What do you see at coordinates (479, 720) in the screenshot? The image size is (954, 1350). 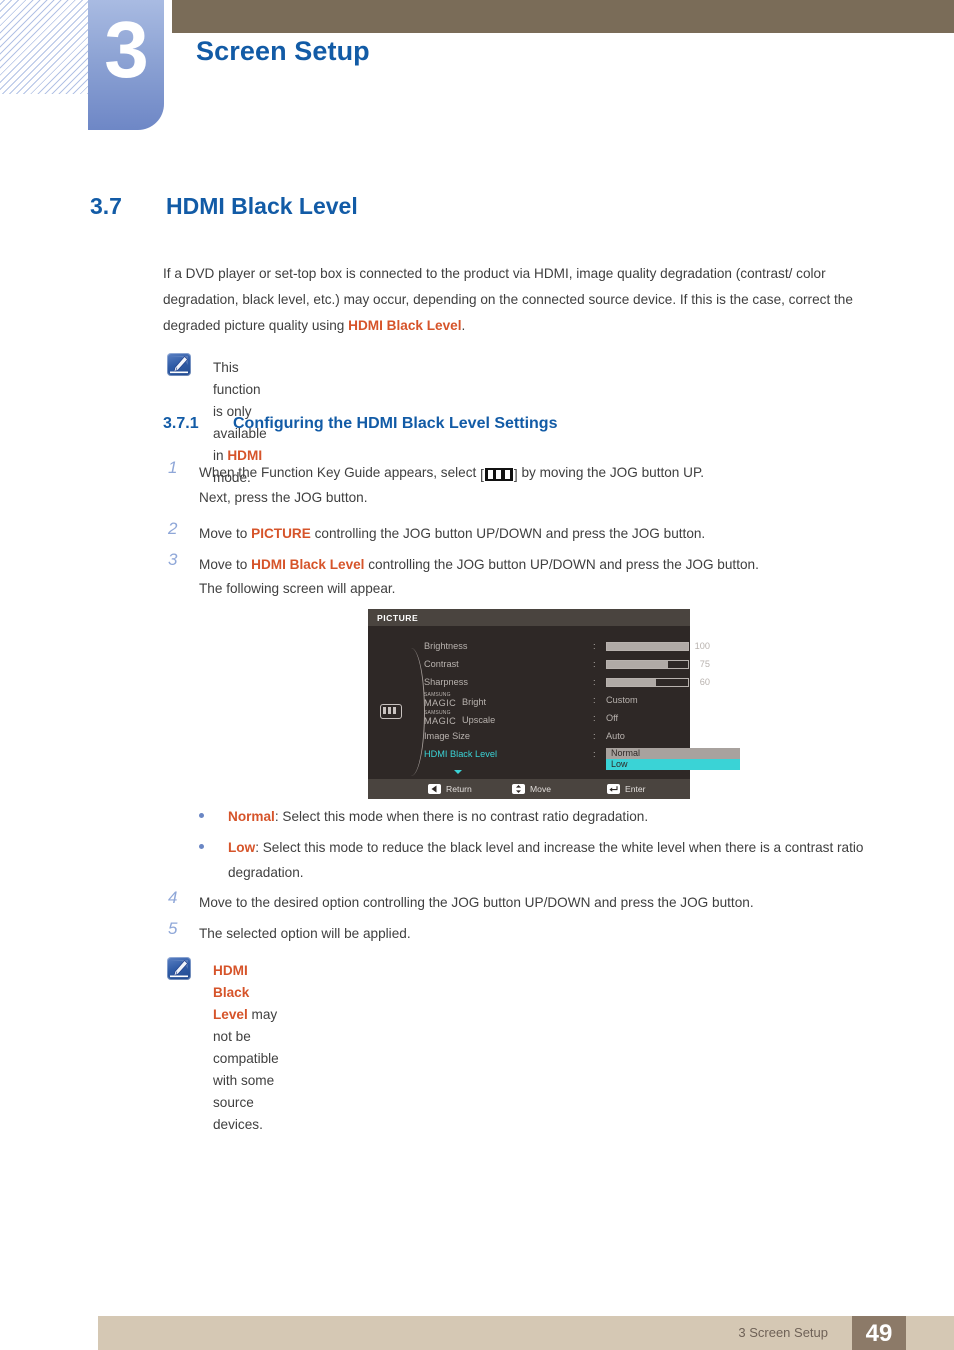 I see `osd-label-upscale-word: Upscale` at bounding box center [479, 720].